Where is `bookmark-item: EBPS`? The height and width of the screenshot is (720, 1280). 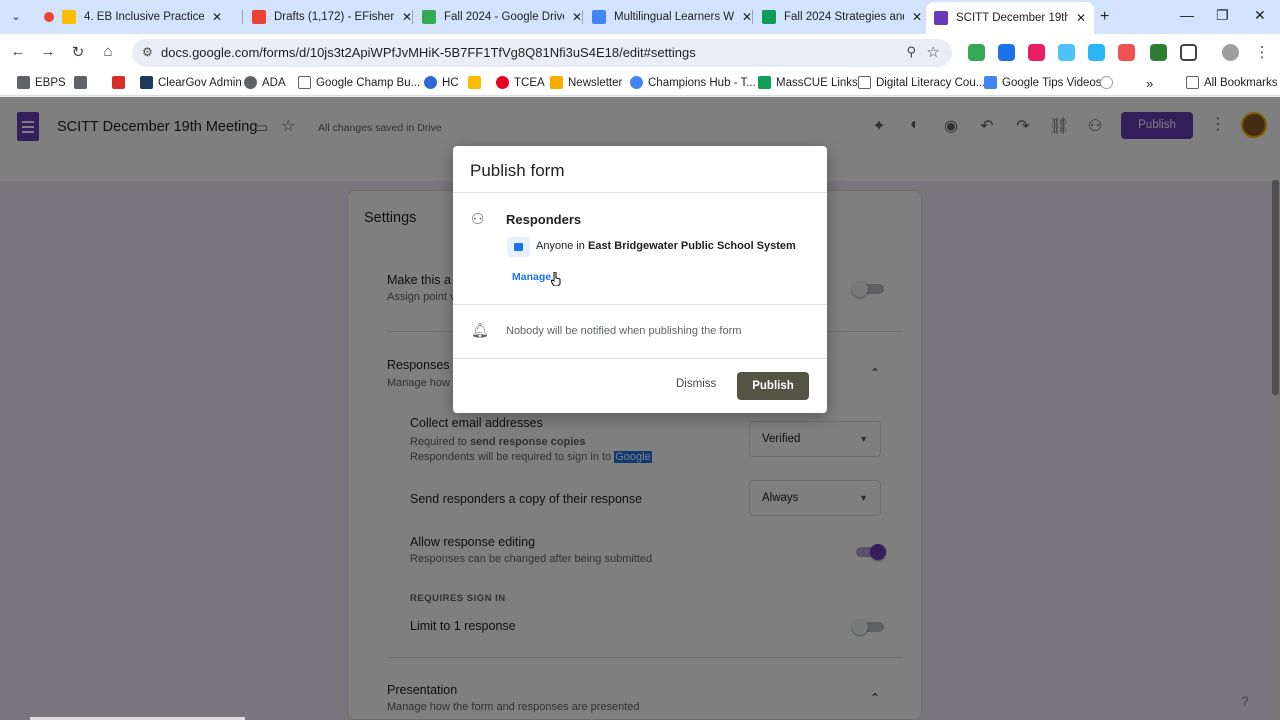 bookmark-item: EBPS is located at coordinates (41, 82).